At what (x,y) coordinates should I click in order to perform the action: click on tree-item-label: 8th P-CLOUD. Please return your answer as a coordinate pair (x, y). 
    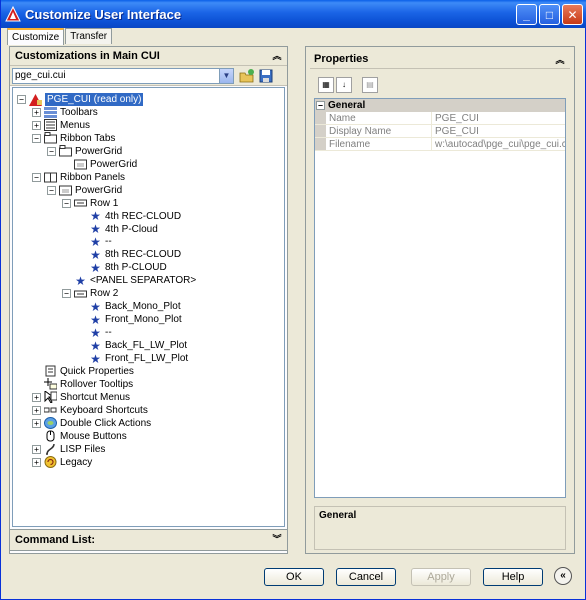
    Looking at the image, I should click on (136, 268).